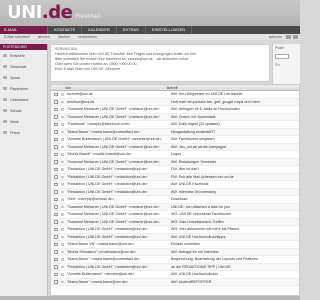  I want to click on tab-kalender: KALENDER, so click(99, 30).